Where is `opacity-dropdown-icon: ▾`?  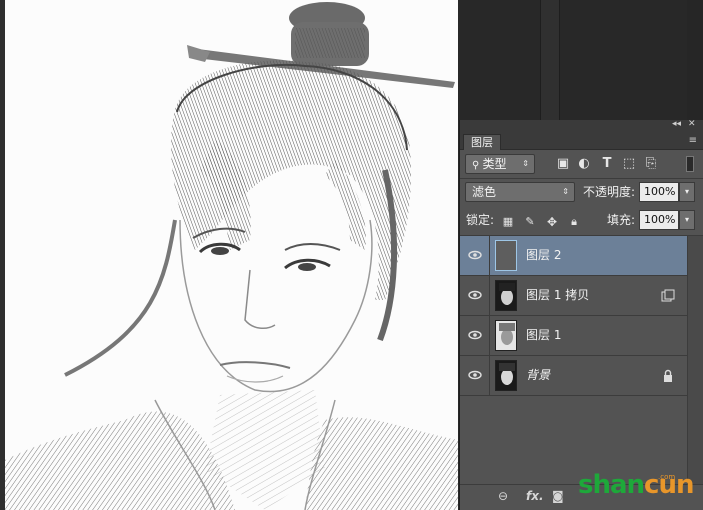 opacity-dropdown-icon: ▾ is located at coordinates (687, 192).